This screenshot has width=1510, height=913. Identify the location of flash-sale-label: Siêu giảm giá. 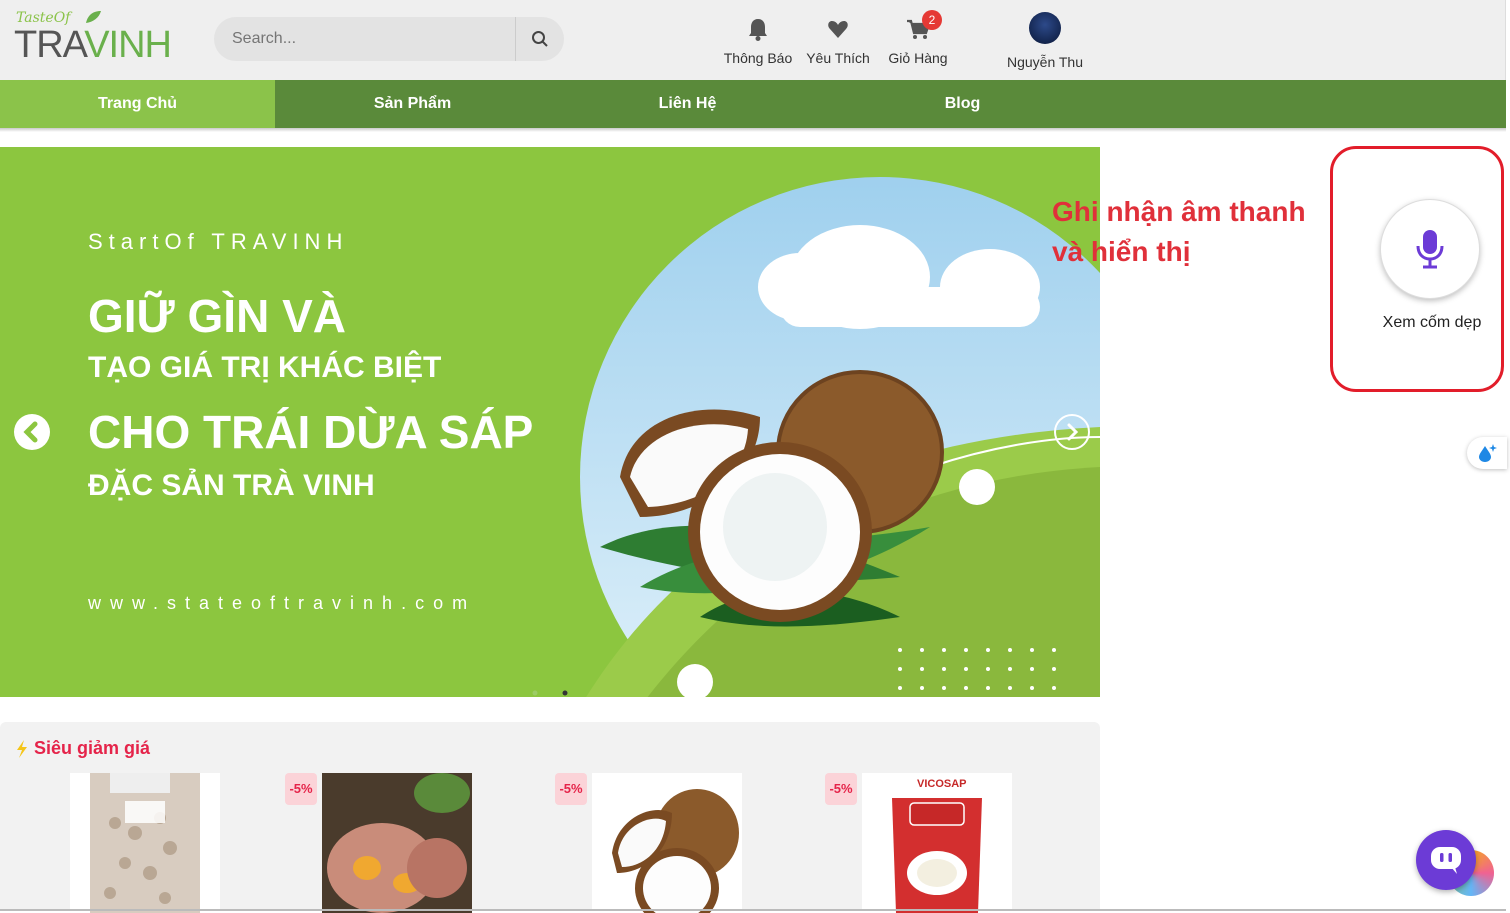
(92, 748).